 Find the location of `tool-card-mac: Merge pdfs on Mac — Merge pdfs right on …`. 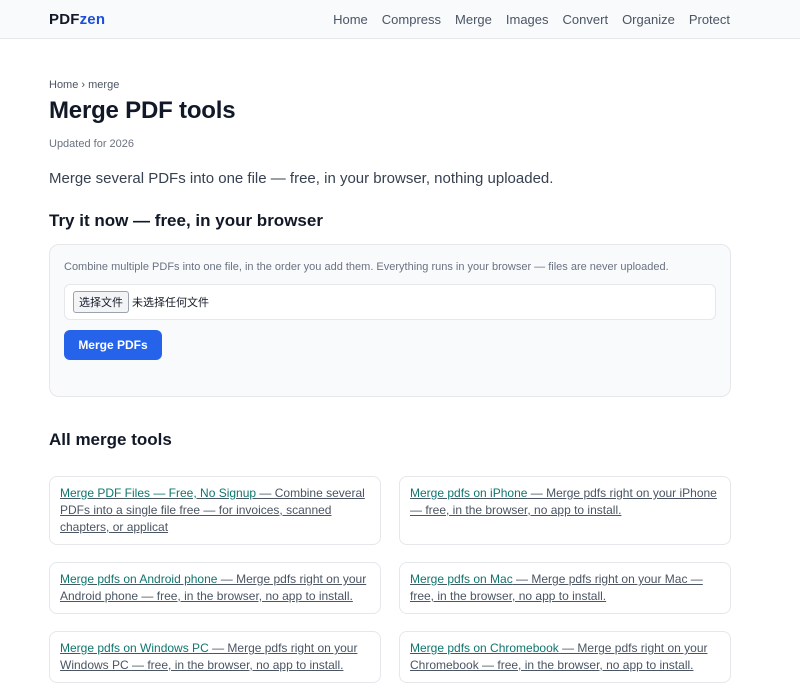

tool-card-mac: Merge pdfs on Mac — Merge pdfs right on … is located at coordinates (565, 588).